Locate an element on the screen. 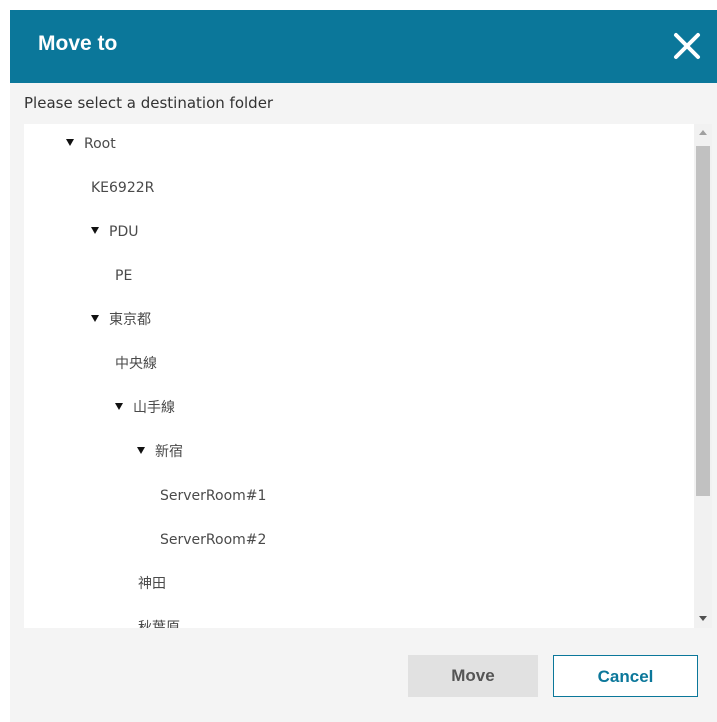 The image size is (717, 722). tree-node-label: 東京都 is located at coordinates (130, 320).